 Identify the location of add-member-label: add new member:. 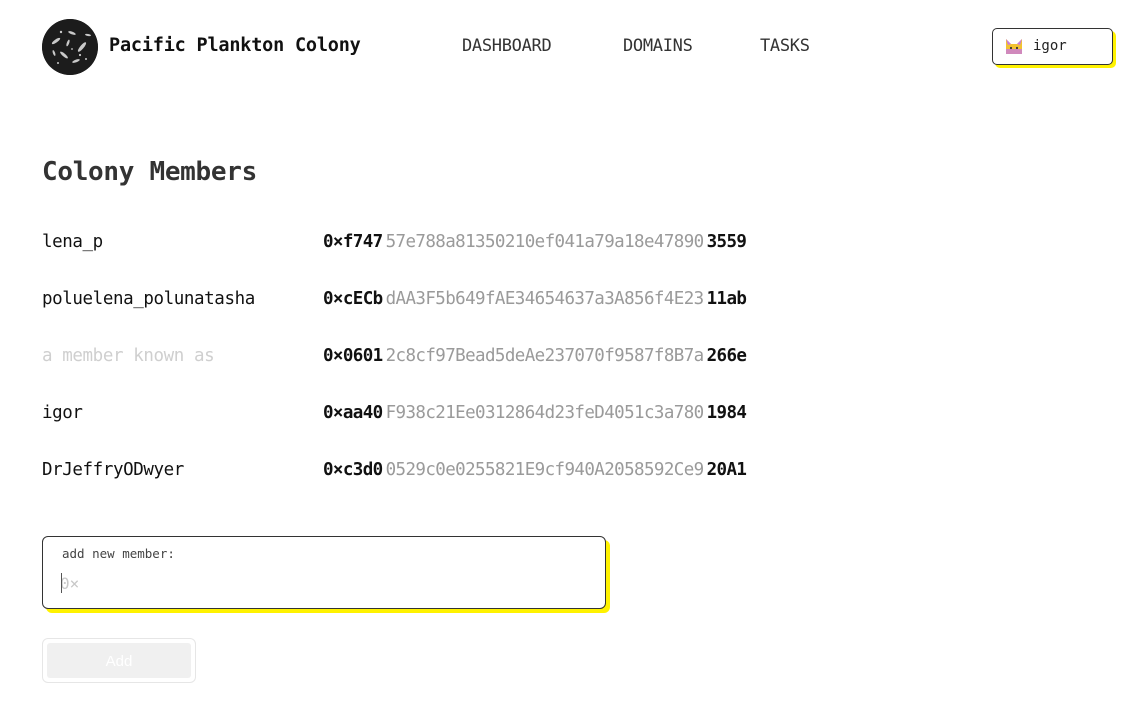
(118, 553).